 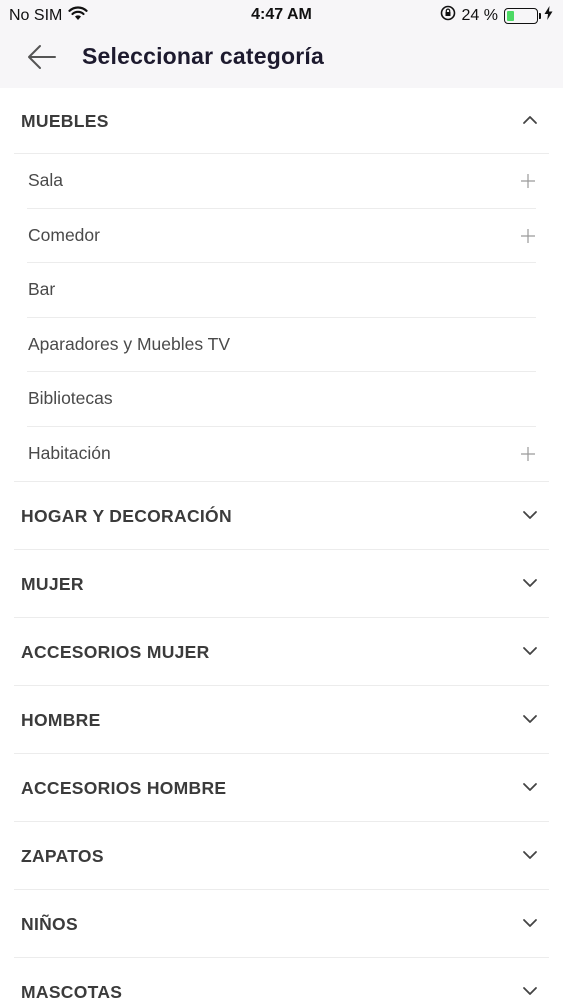 What do you see at coordinates (281, 399) in the screenshot?
I see `subcategory-bibliotecas: Bibliotecas` at bounding box center [281, 399].